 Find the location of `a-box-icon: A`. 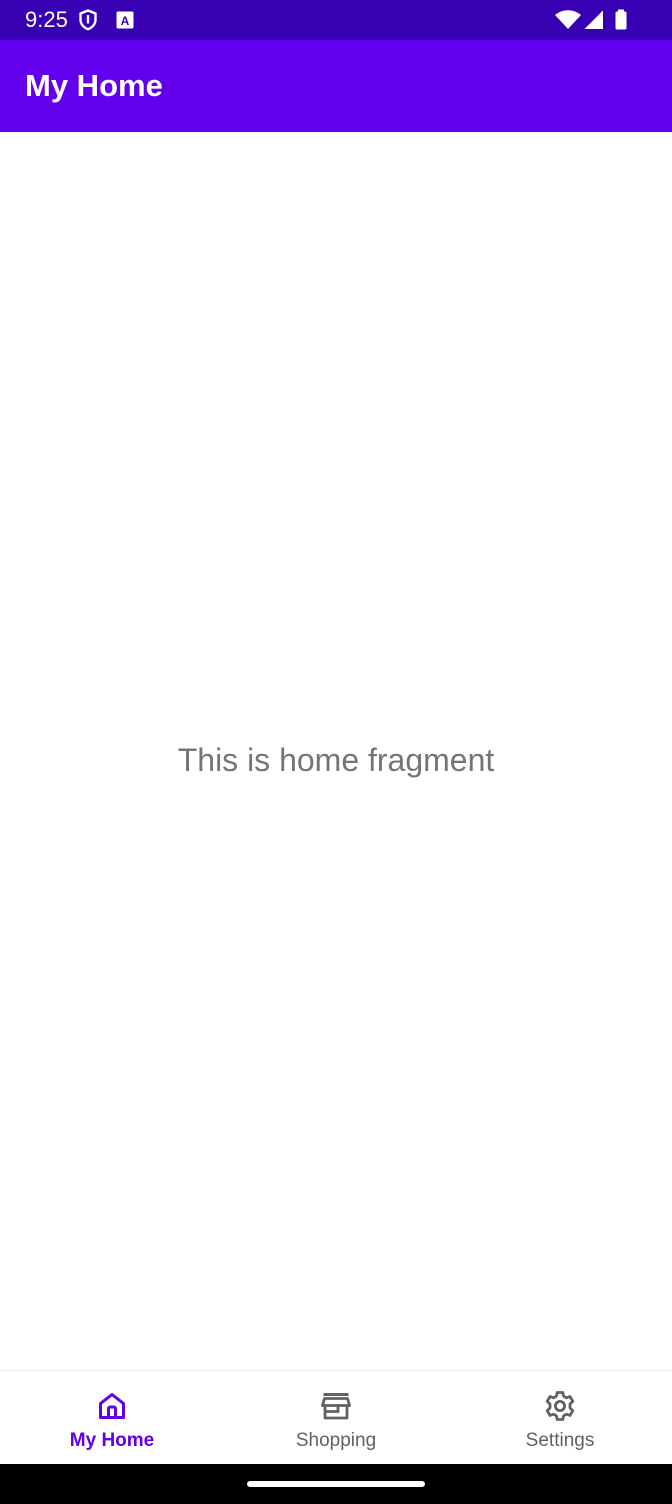

a-box-icon: A is located at coordinates (125, 20).